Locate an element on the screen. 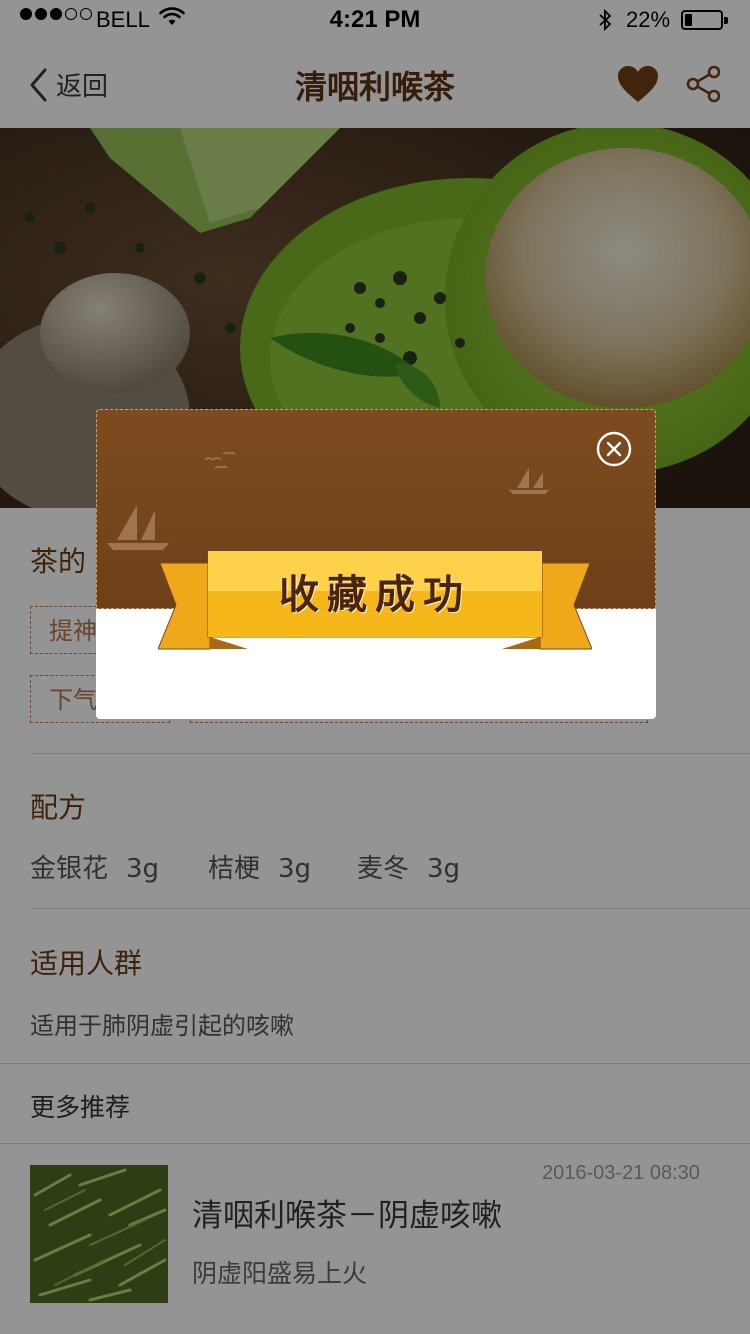 The height and width of the screenshot is (1334, 750). close-button is located at coordinates (614, 449).